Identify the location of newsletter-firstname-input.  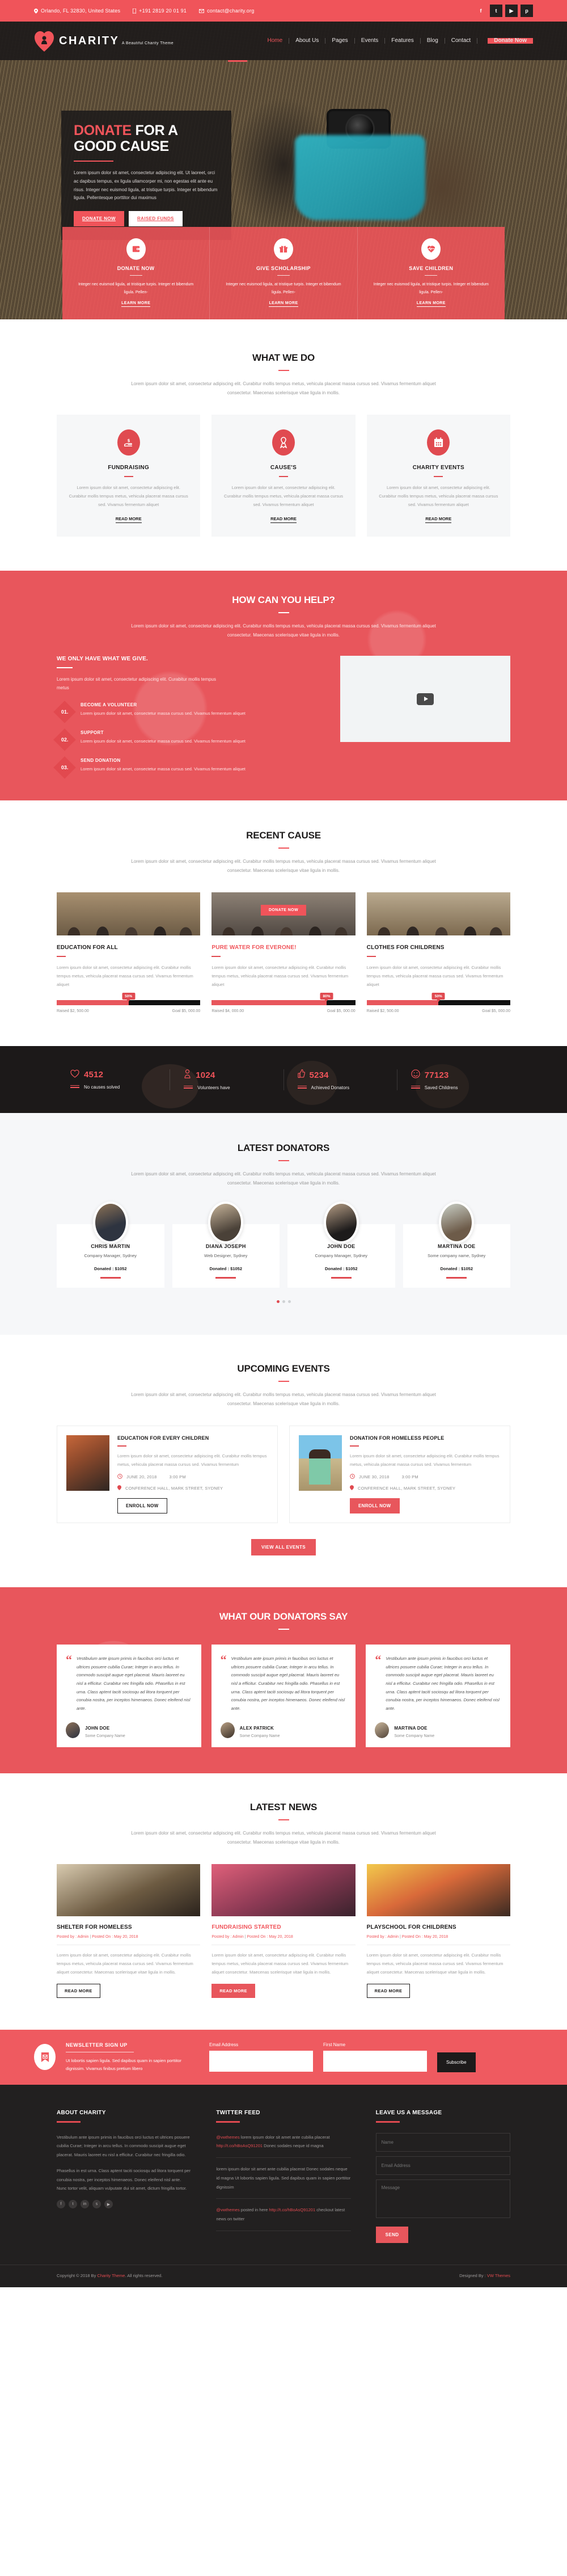
(375, 2061).